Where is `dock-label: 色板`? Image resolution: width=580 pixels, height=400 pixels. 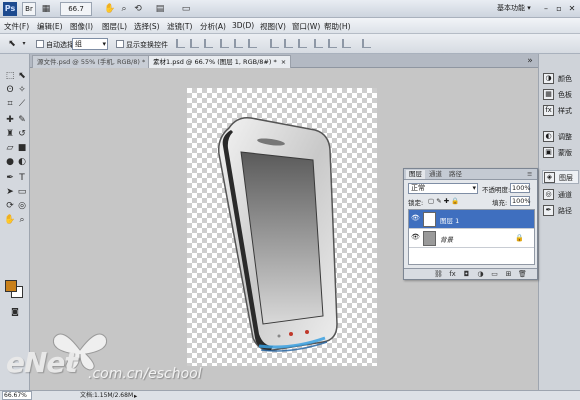 dock-label: 色板 is located at coordinates (565, 95).